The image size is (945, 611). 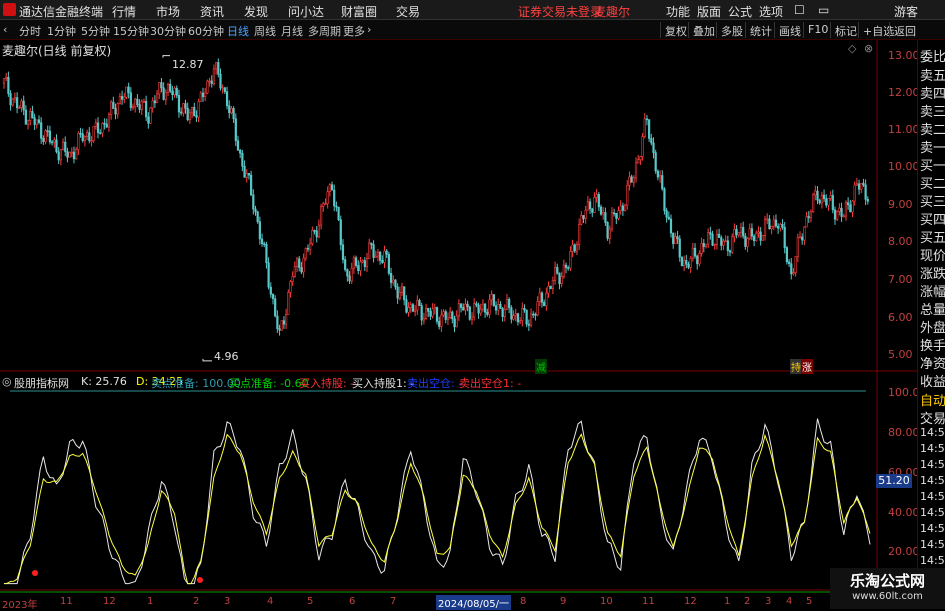 What do you see at coordinates (823, 10) in the screenshot?
I see `window-icon: ▭` at bounding box center [823, 10].